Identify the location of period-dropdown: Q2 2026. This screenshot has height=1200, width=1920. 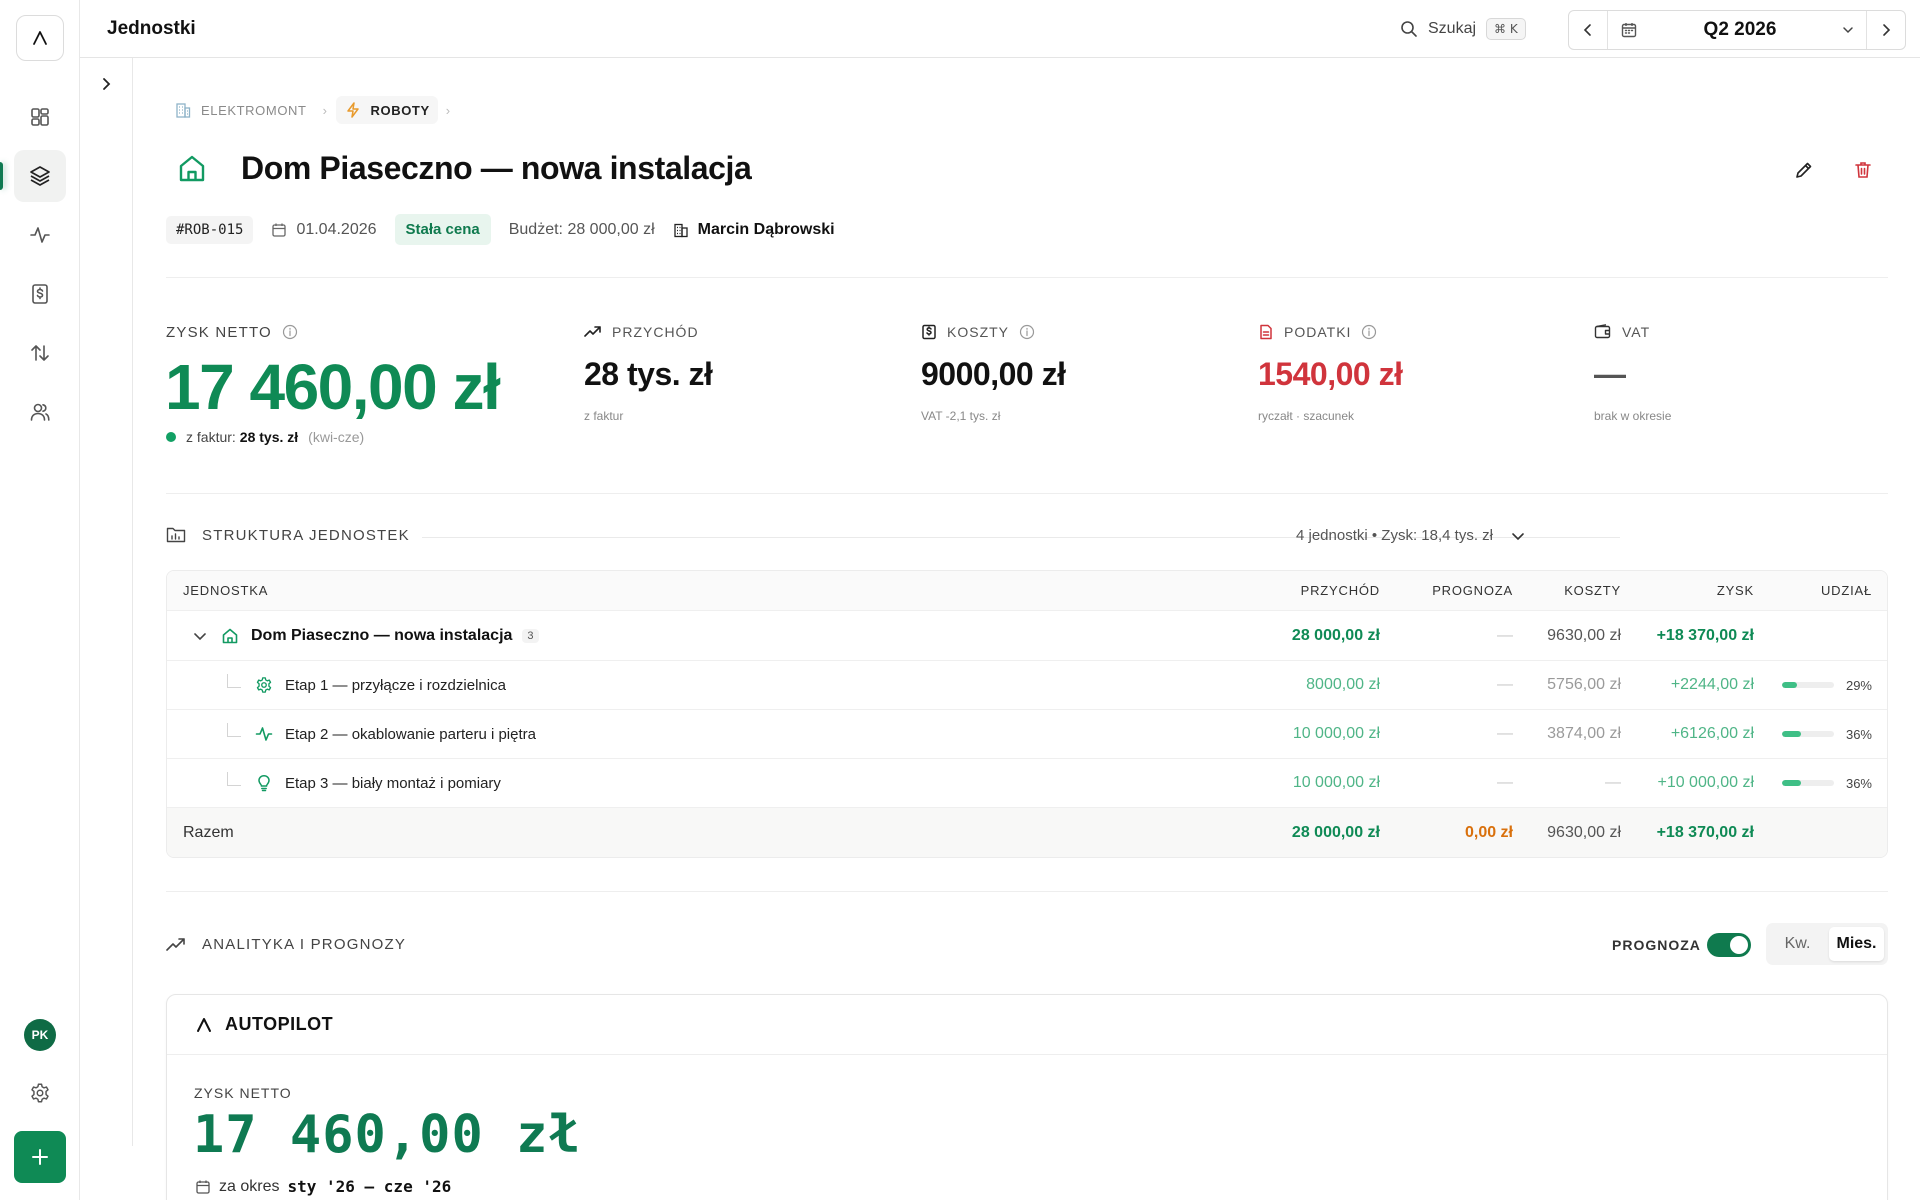
(1737, 30).